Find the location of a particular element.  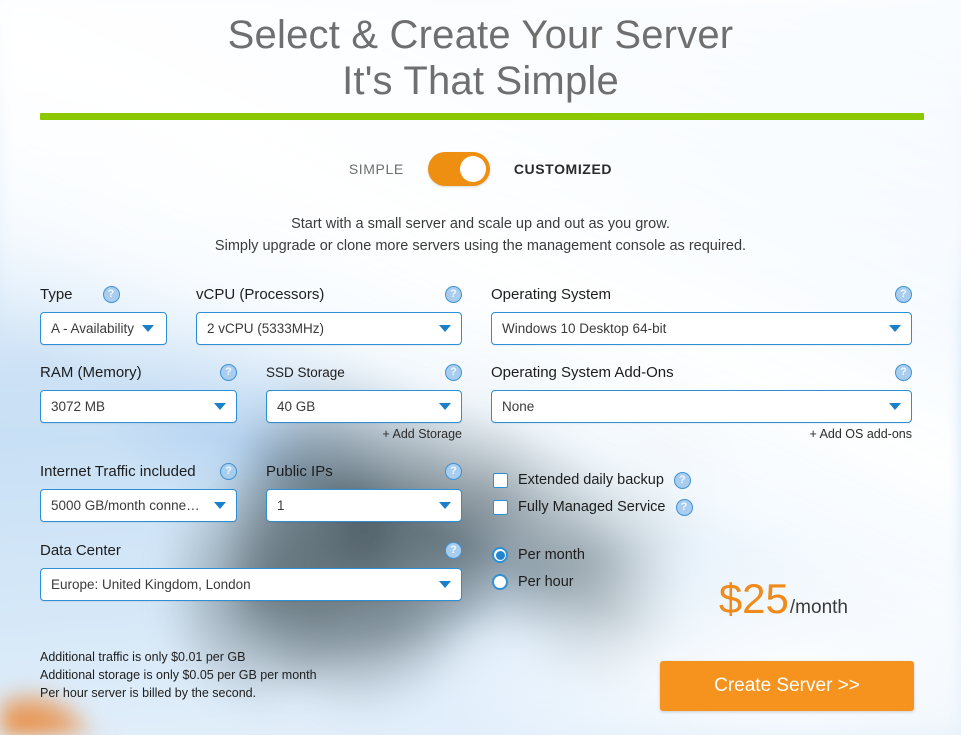

mode-label-simple: SIMPLE is located at coordinates (376, 169).